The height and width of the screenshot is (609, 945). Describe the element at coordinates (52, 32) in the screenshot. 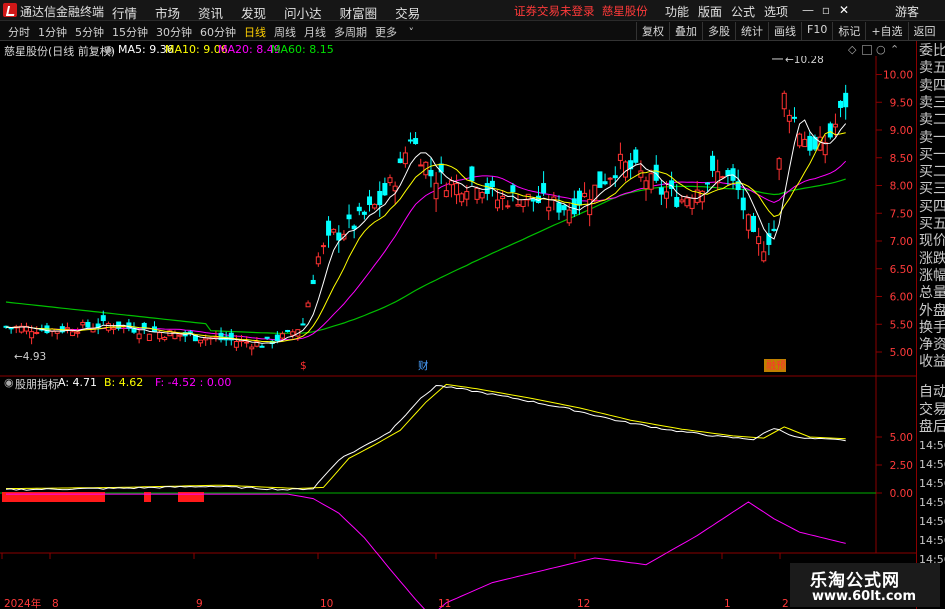

I see `tab-1min: 1分钟` at that location.